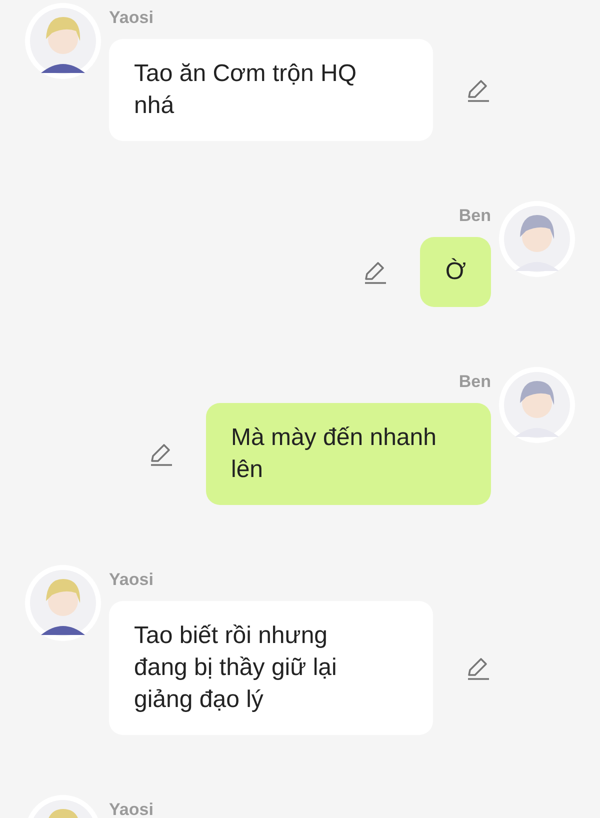 This screenshot has height=818, width=600. I want to click on message-bubble: Ờ, so click(455, 272).